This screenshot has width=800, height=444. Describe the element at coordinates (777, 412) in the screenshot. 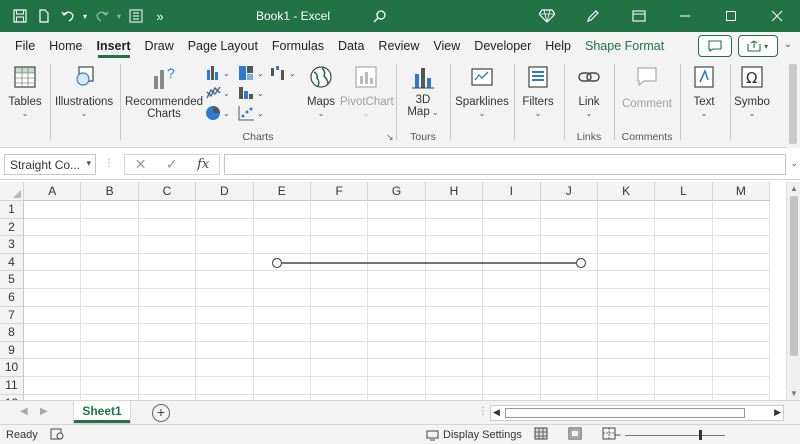

I see `scroll-right-icon: ▶` at that location.